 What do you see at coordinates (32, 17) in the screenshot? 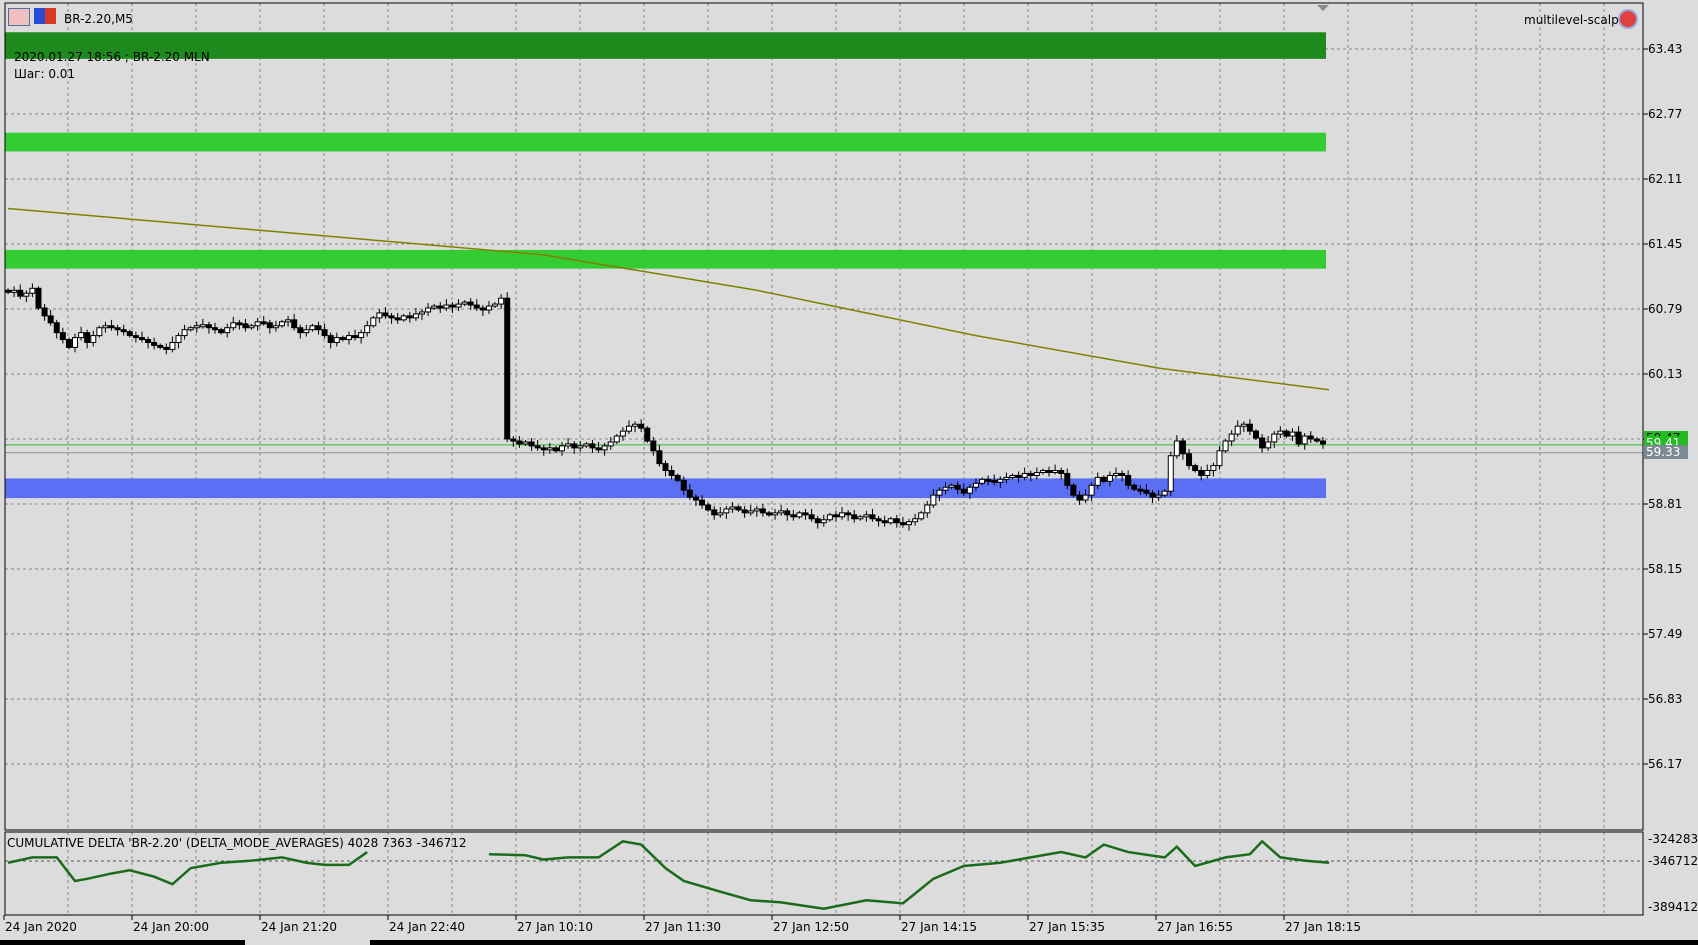
I see `chart-icons` at bounding box center [32, 17].